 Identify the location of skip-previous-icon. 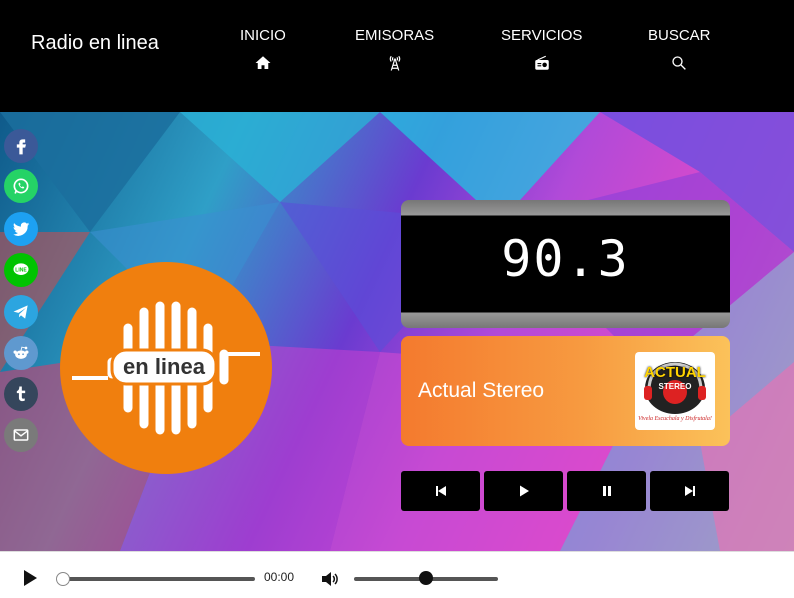
(440, 491).